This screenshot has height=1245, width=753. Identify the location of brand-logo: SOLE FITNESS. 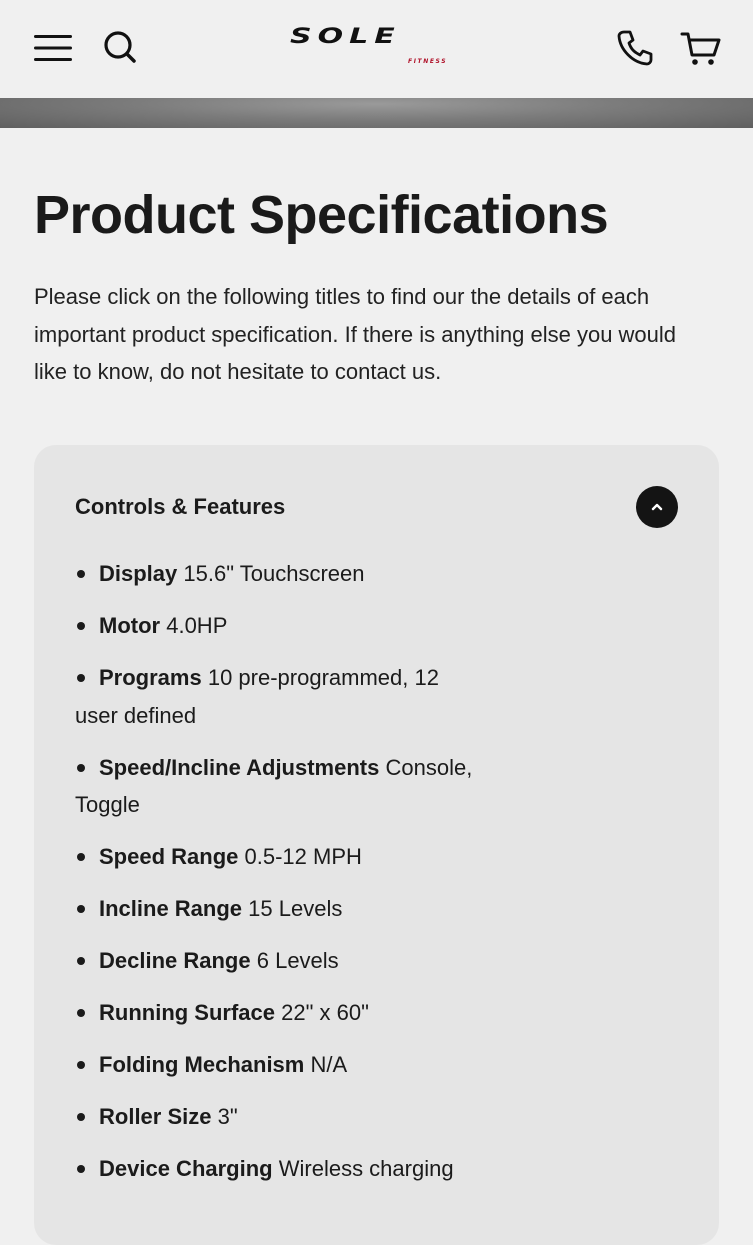
(377, 47).